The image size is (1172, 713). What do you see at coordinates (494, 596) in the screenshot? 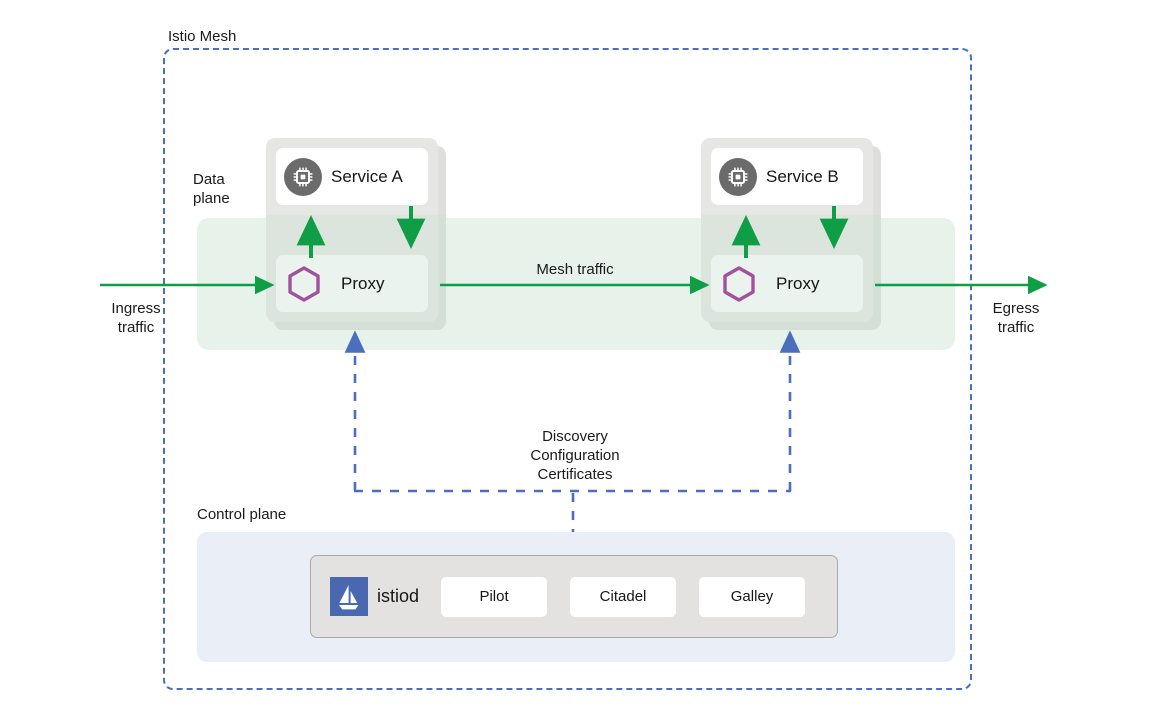
I see `component-pilot: Pilot` at bounding box center [494, 596].